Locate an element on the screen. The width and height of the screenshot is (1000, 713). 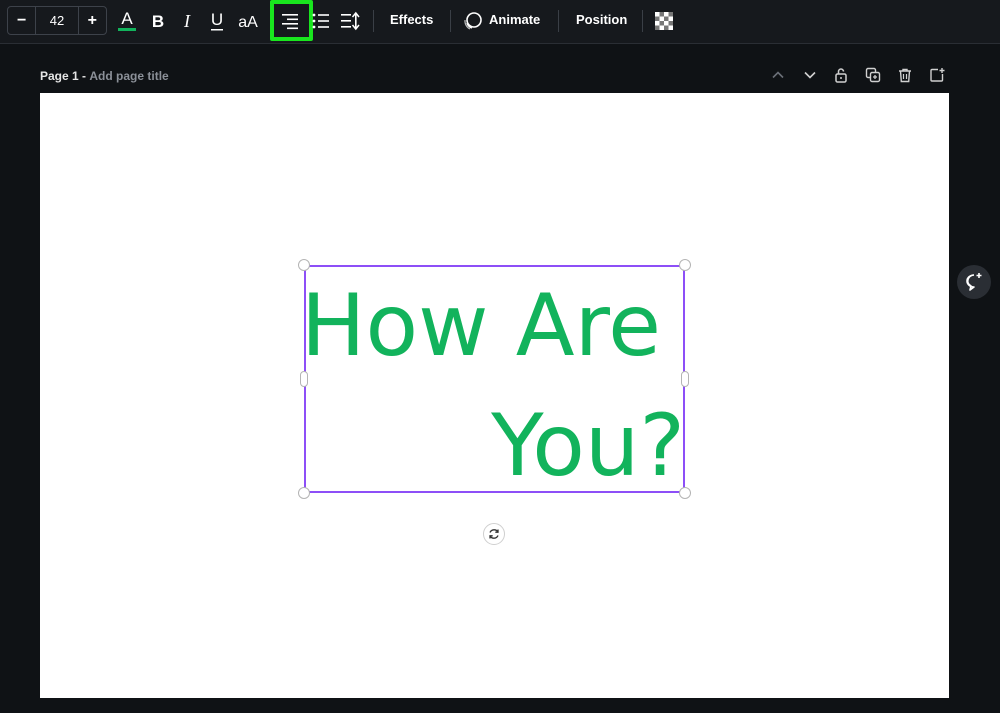
spacing-button is located at coordinates (350, 21).